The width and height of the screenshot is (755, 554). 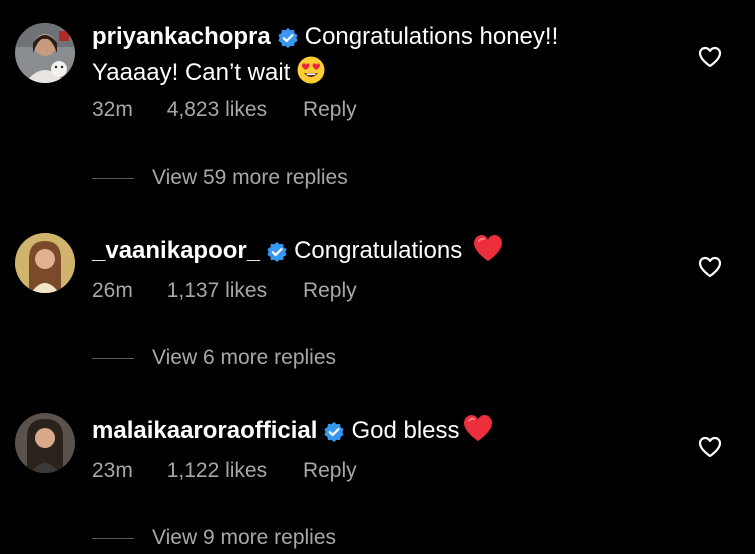 What do you see at coordinates (244, 537) in the screenshot?
I see `view-more-replies-label: View 9 more replies` at bounding box center [244, 537].